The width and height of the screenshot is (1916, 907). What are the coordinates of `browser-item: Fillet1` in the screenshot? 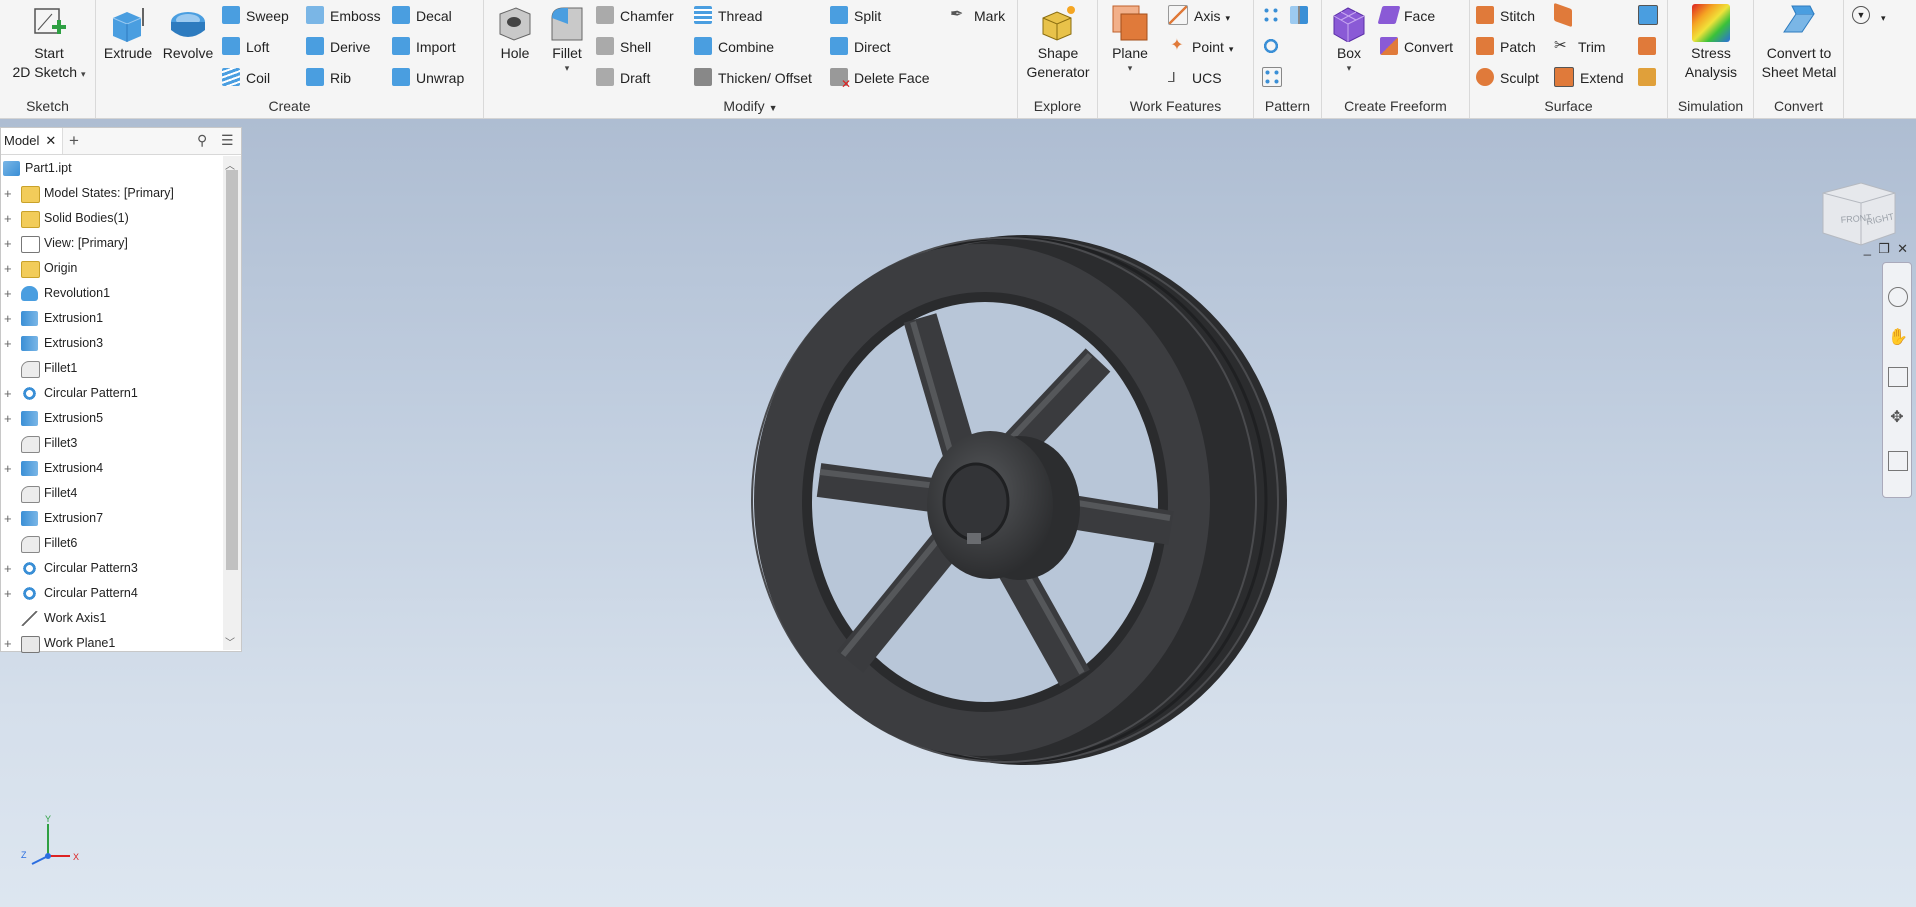 It's located at (111, 368).